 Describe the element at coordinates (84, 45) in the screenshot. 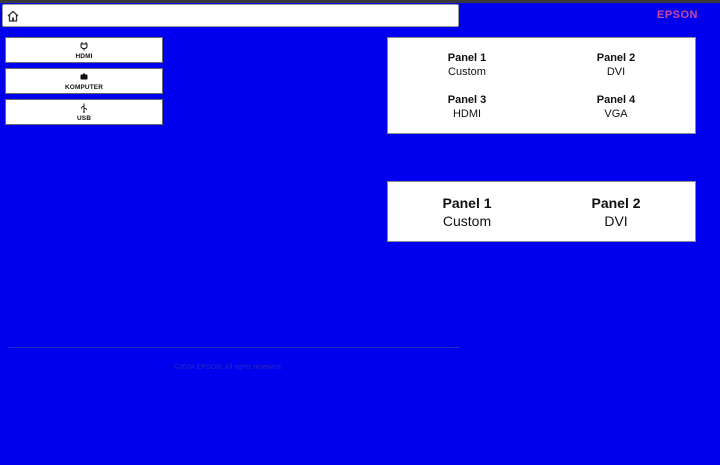

I see `plug-icon` at that location.